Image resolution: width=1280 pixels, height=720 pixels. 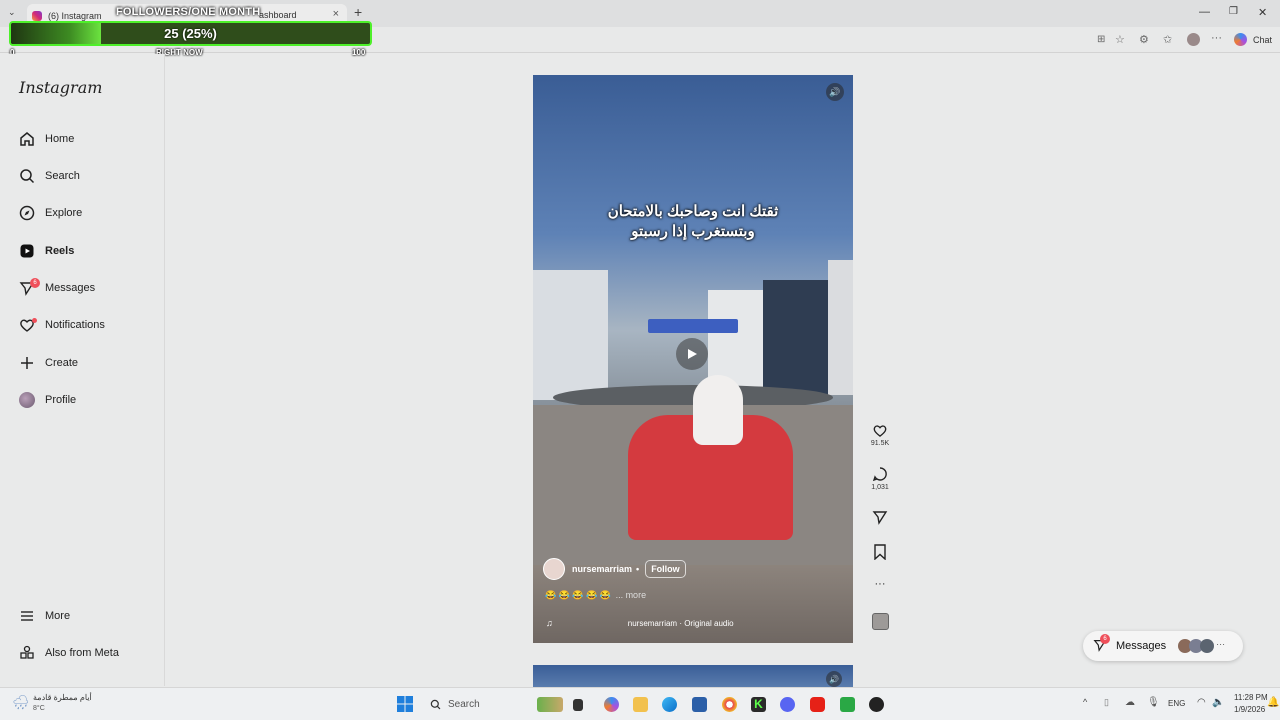 What do you see at coordinates (549, 623) in the screenshot?
I see `music-note-icon: ♫` at bounding box center [549, 623].